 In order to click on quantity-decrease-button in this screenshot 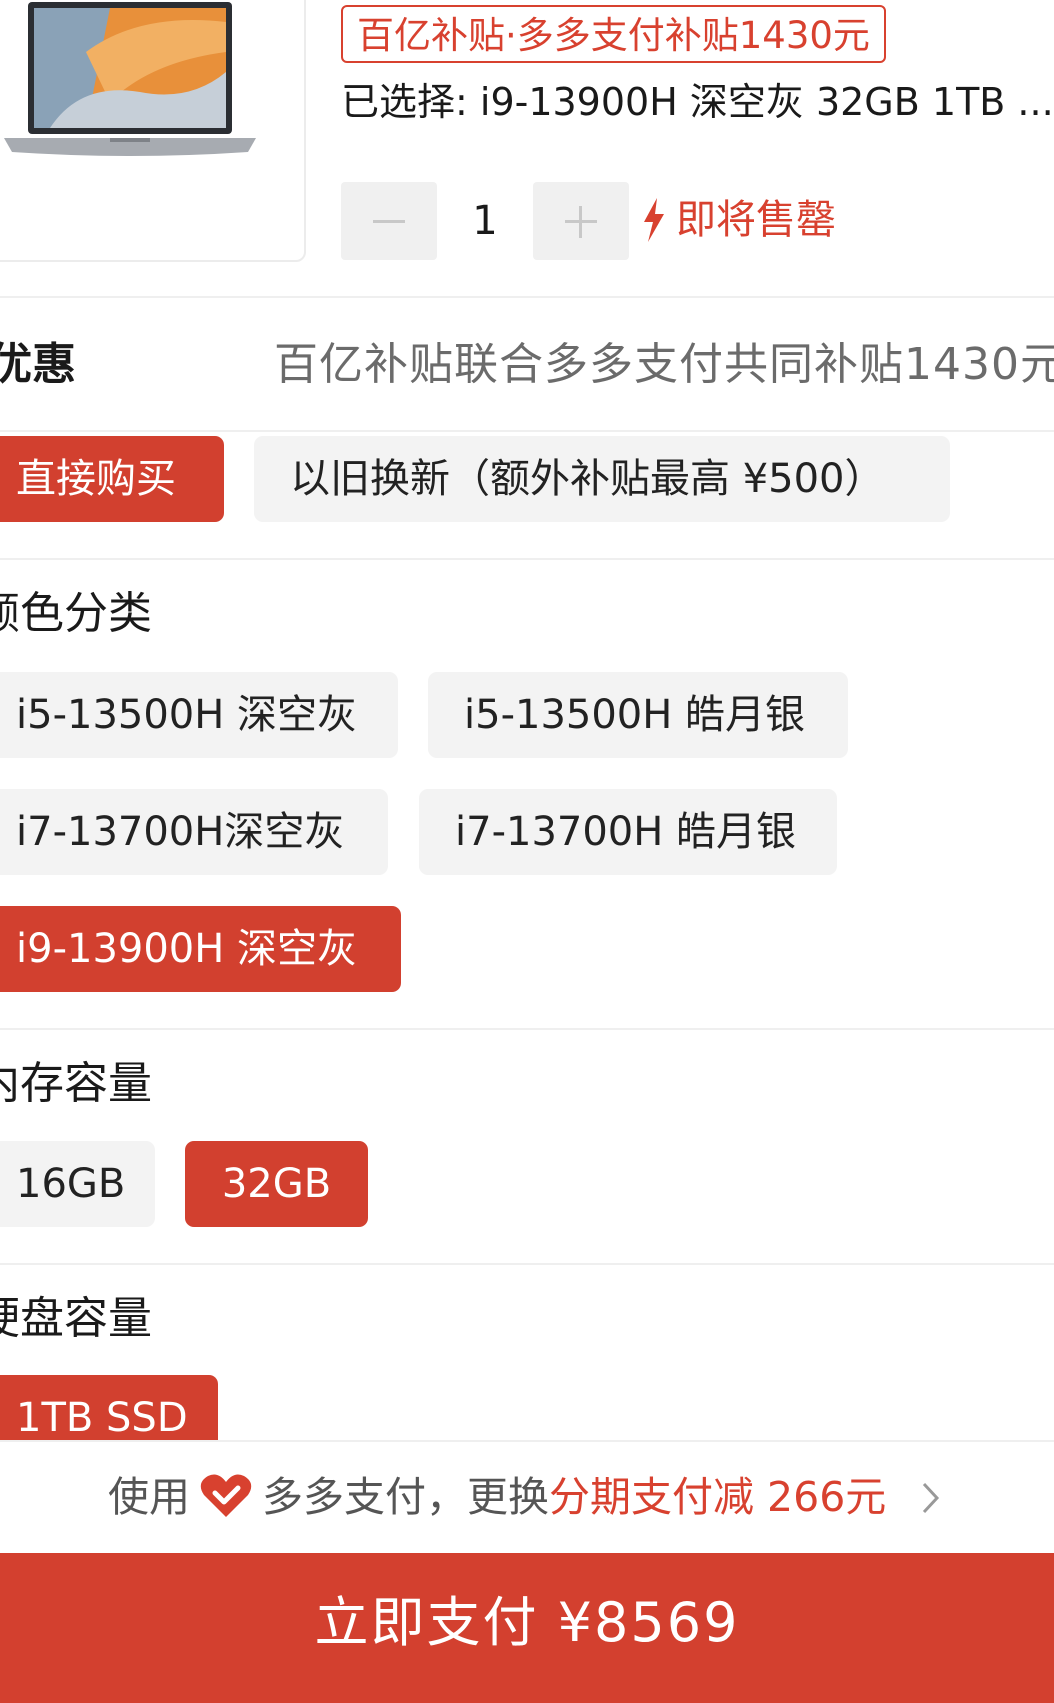, I will do `click(389, 221)`.